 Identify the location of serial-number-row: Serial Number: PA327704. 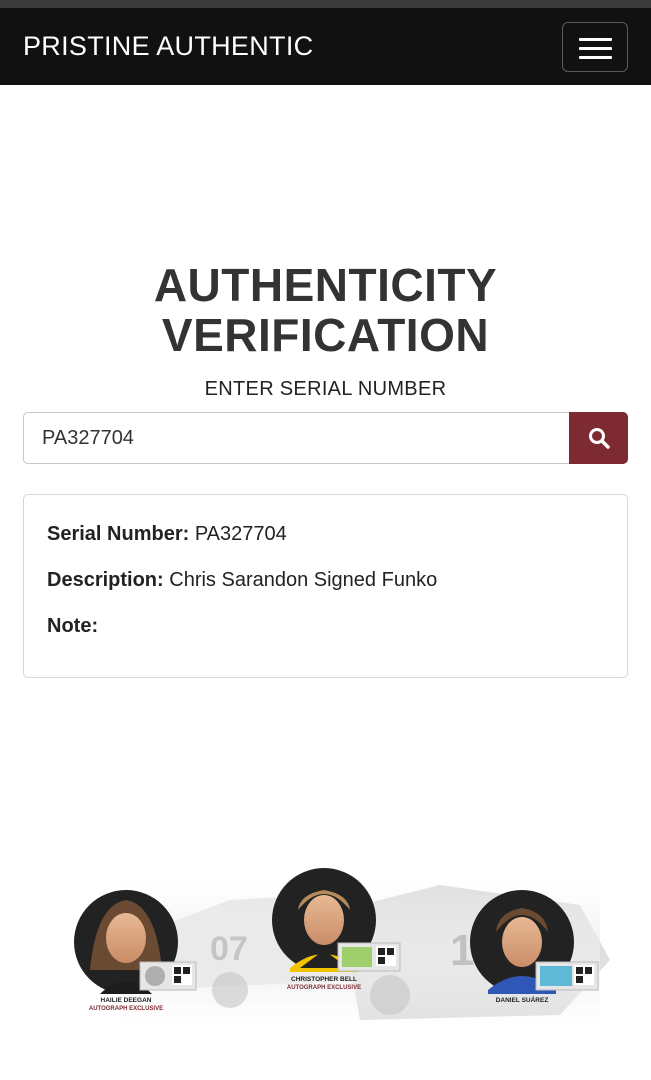
(325, 534).